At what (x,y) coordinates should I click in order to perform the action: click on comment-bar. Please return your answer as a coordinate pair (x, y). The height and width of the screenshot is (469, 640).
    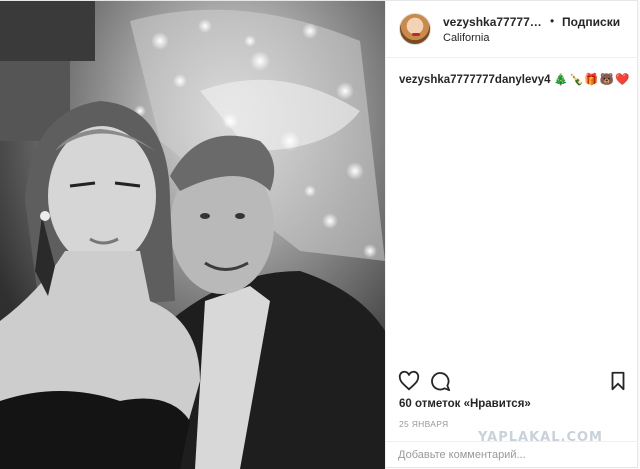
    Looking at the image, I should click on (512, 455).